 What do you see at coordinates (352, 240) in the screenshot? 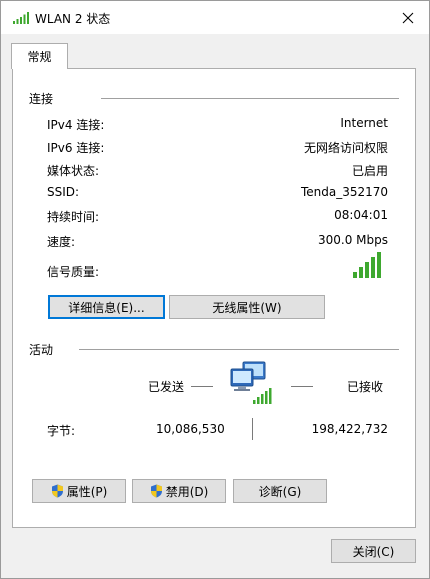
I see `speed-value: 300.0 Mbps` at bounding box center [352, 240].